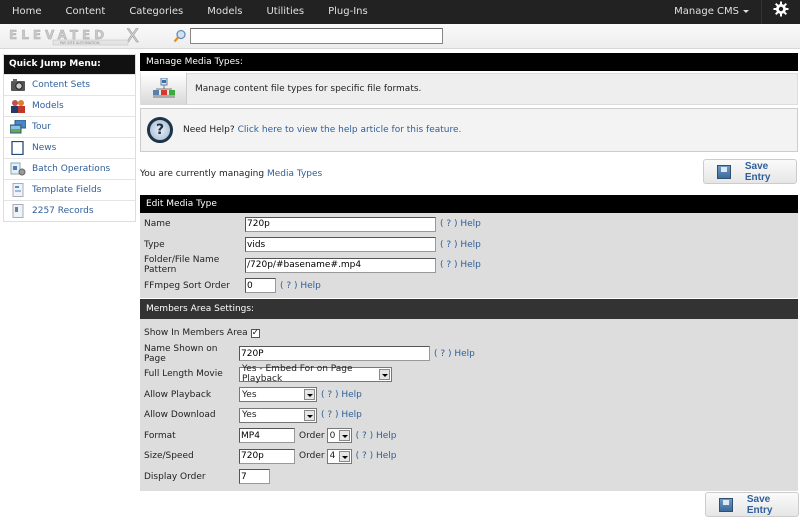 The height and width of the screenshot is (522, 800). I want to click on help-question-icon: ?, so click(160, 130).